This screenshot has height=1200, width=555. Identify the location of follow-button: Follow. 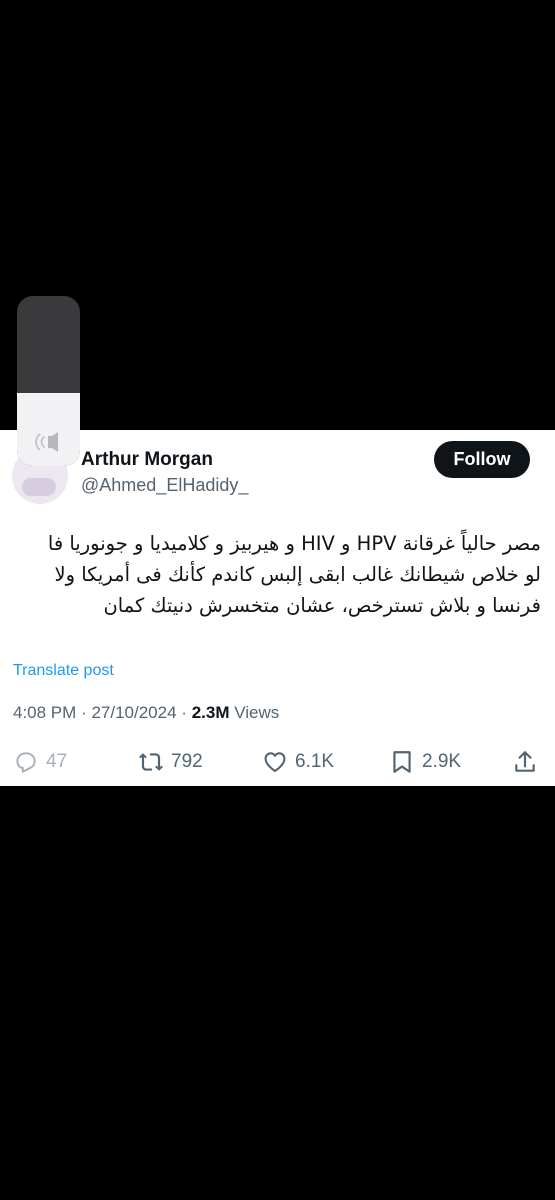
(482, 459).